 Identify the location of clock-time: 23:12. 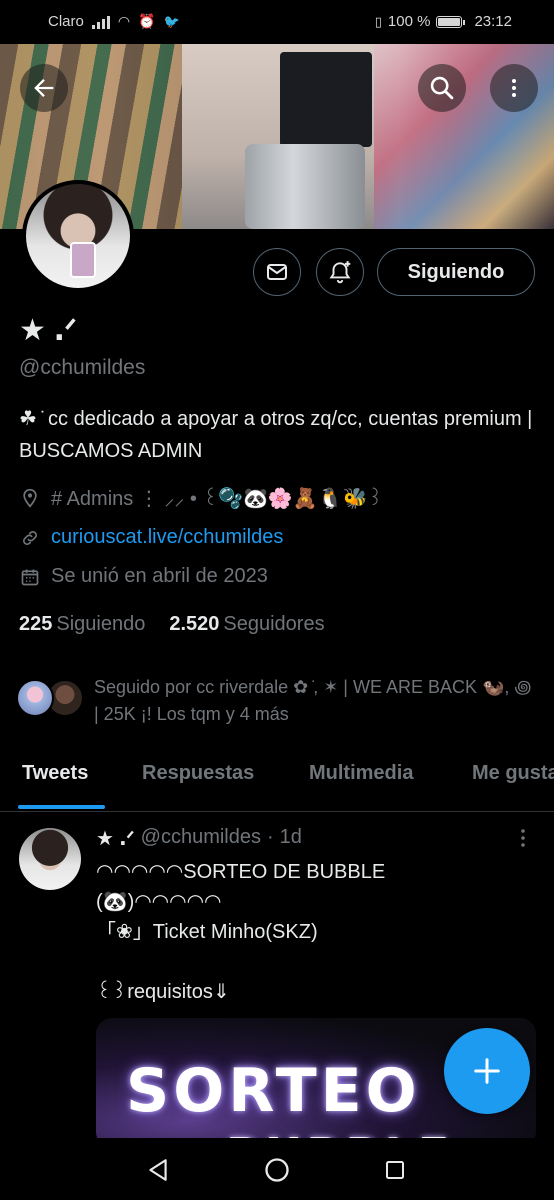
(493, 21).